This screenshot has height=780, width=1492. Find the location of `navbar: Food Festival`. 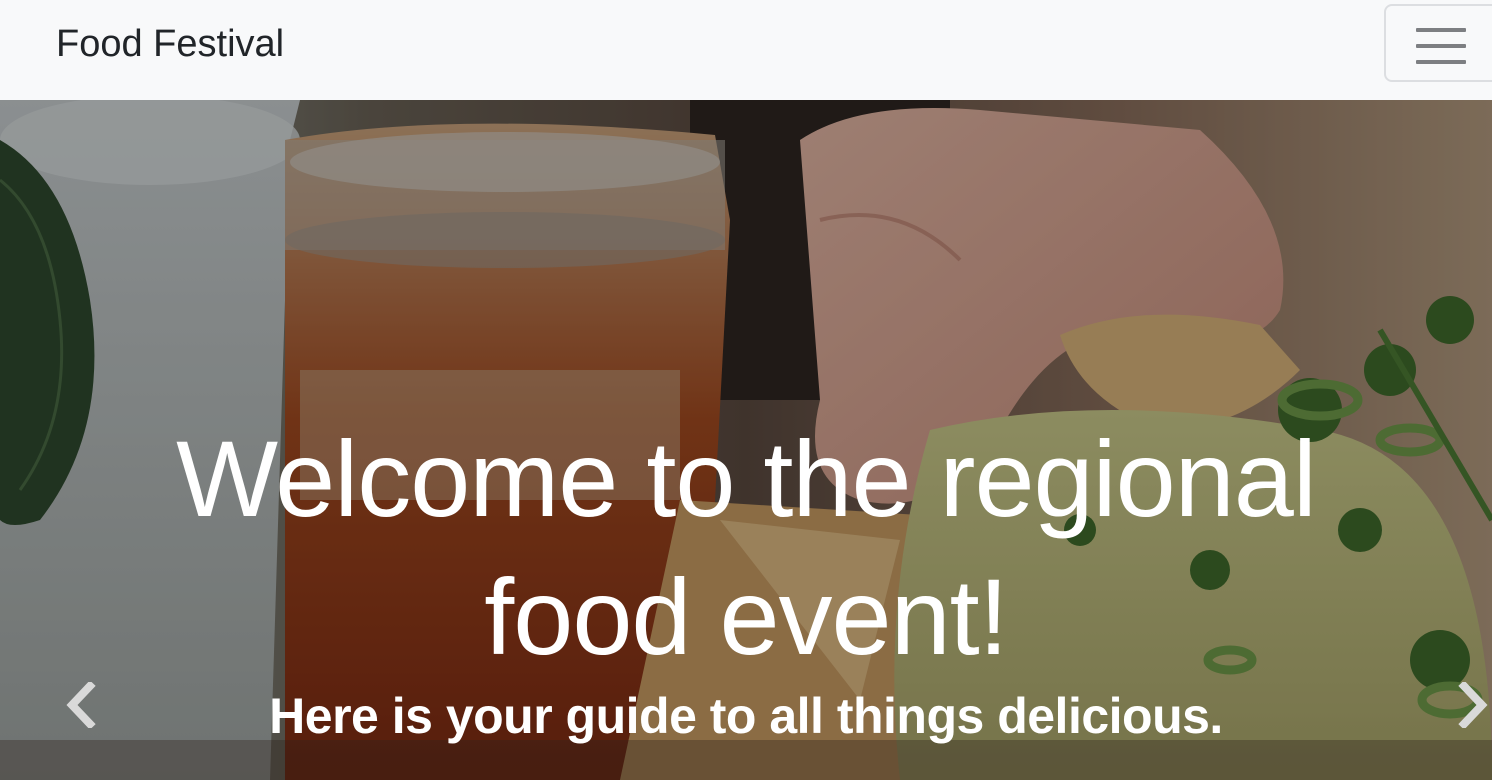

navbar: Food Festival is located at coordinates (746, 50).